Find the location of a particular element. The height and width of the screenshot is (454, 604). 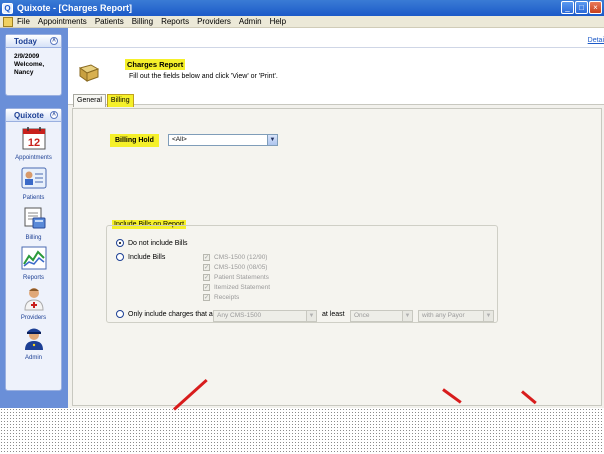

header-divider is located at coordinates (336, 47).